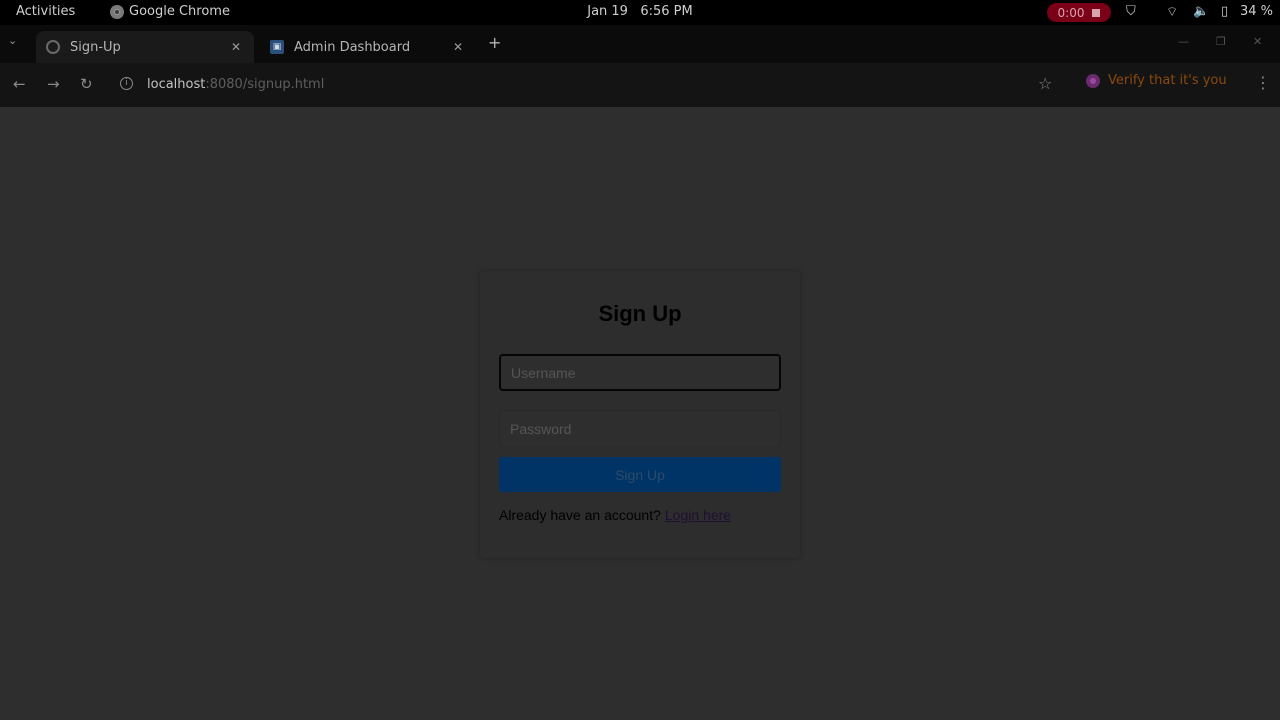 The height and width of the screenshot is (720, 1280). I want to click on login-prompt-row: Already have an account? Login here, so click(615, 515).